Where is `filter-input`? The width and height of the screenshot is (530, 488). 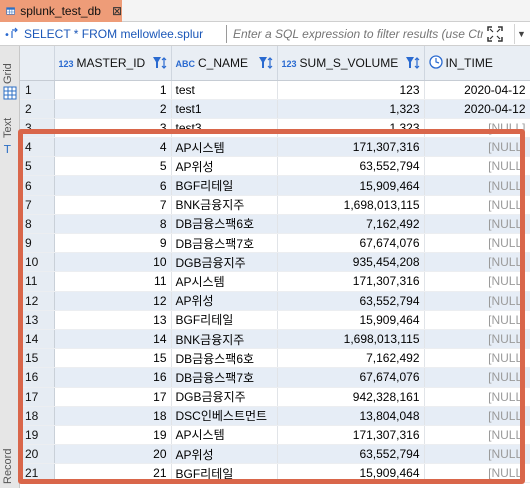
filter-input is located at coordinates (358, 33).